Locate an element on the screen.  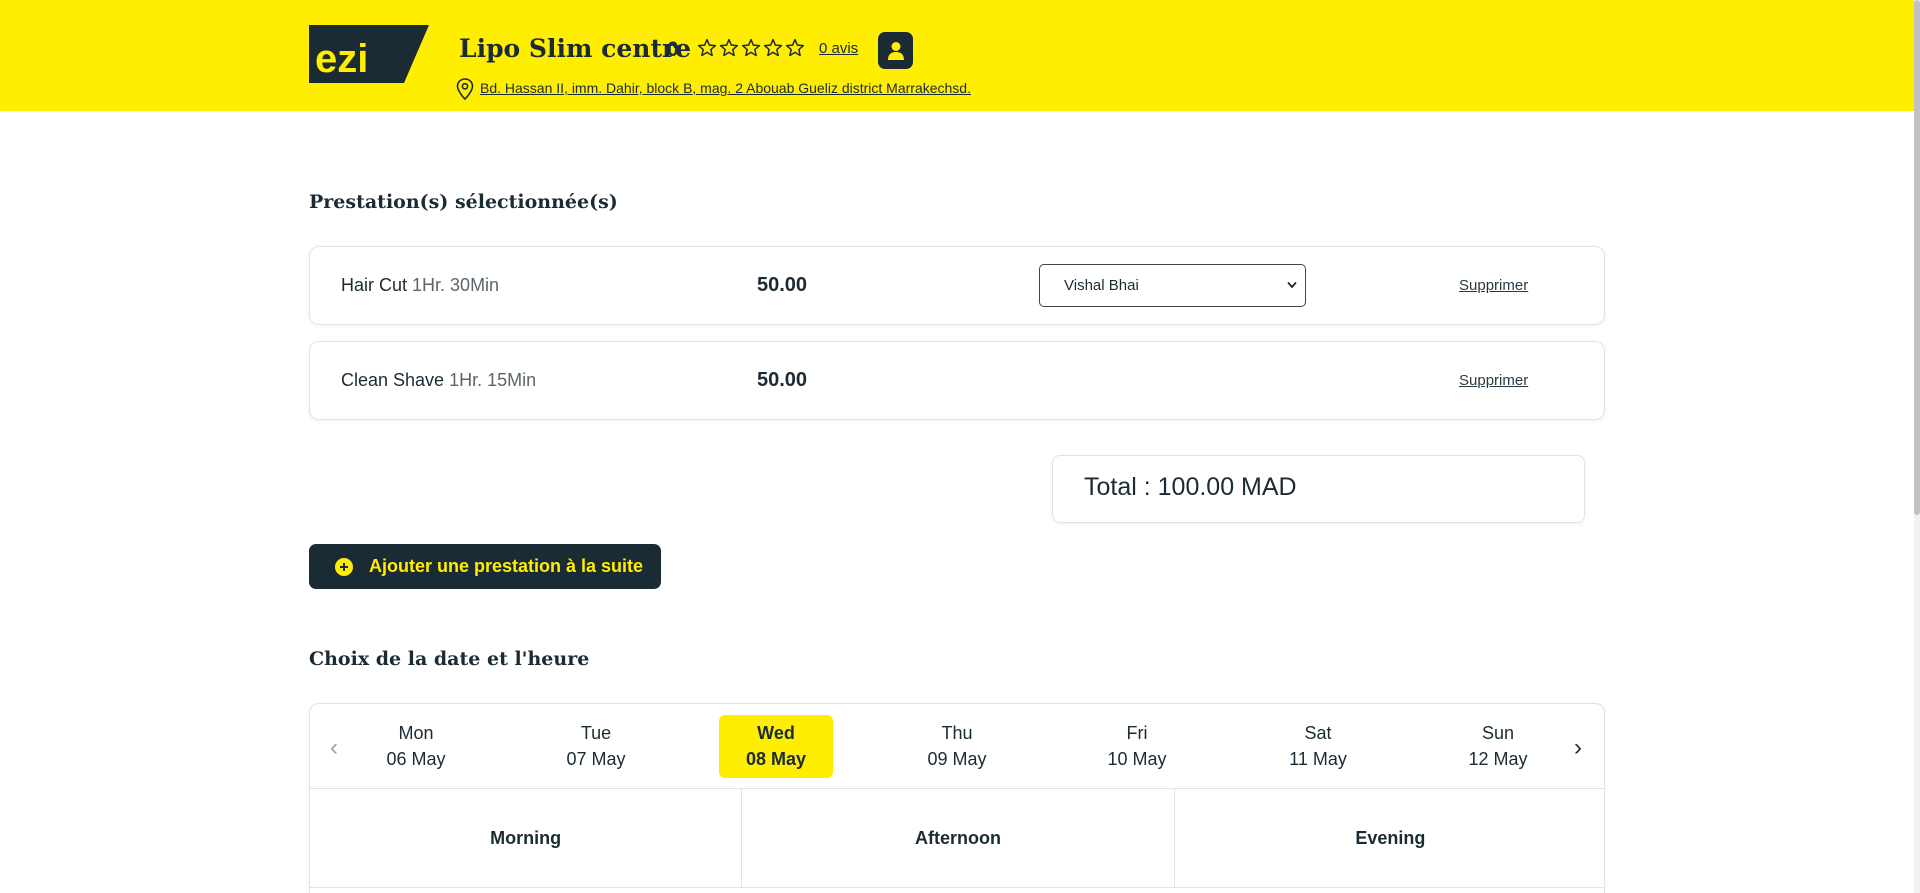
service-name-row: Hair Cut 1Hr. 30Min is located at coordinates (420, 285).